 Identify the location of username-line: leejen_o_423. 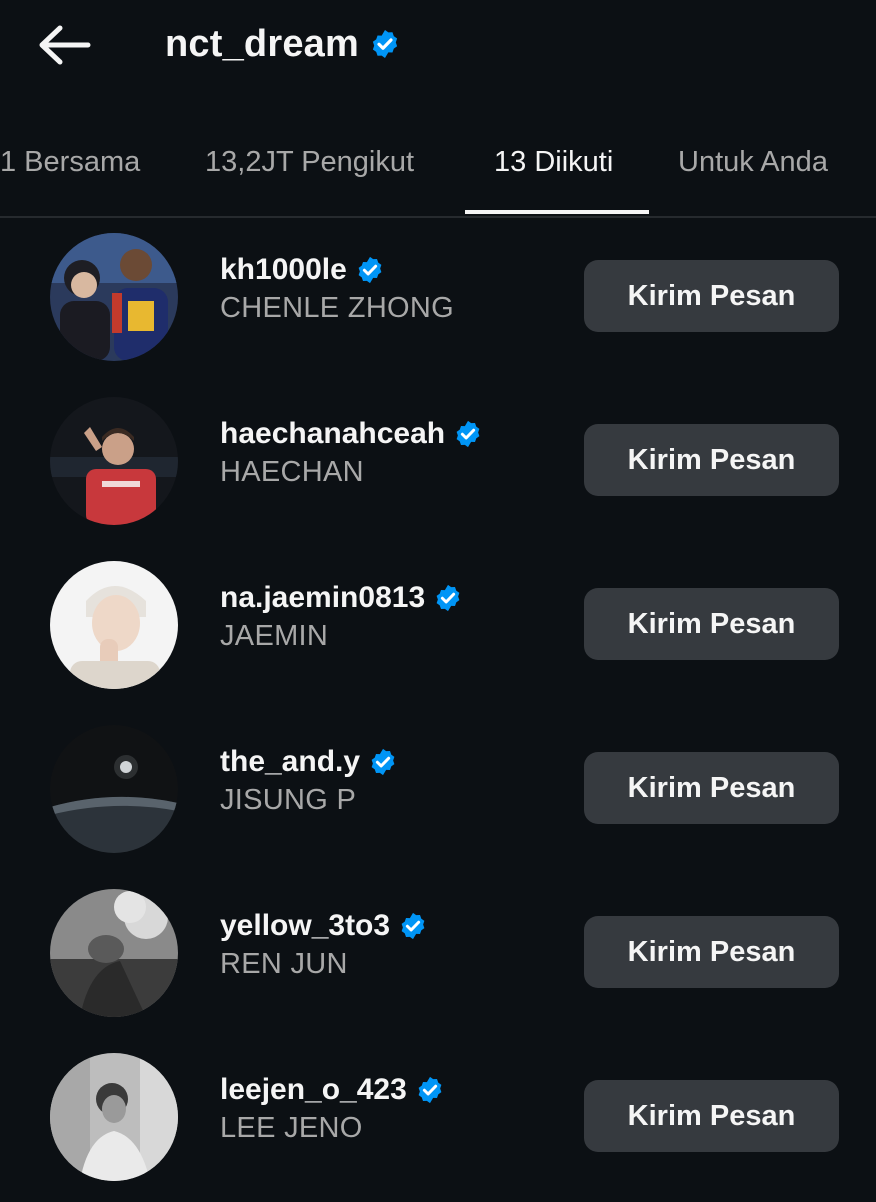
(332, 1090).